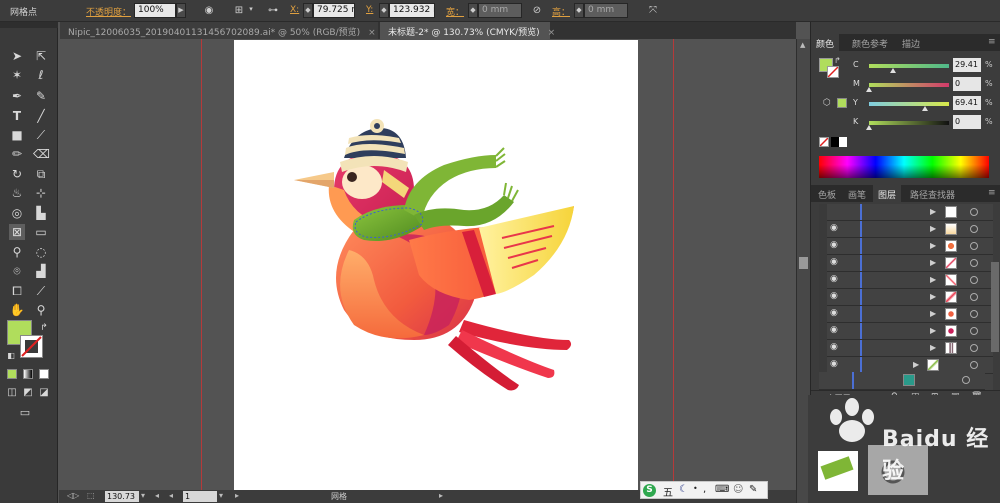 The image size is (1000, 503). I want to click on lasso-tool-icon: ℓ, so click(41, 75).